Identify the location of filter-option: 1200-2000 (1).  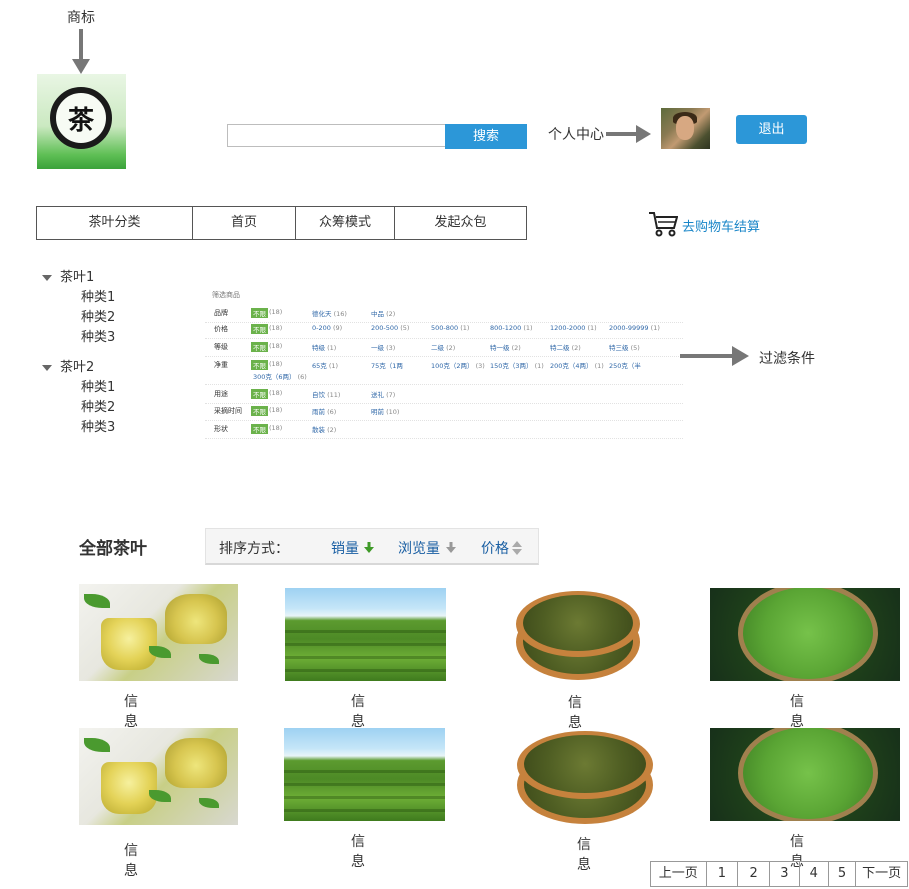
(573, 328).